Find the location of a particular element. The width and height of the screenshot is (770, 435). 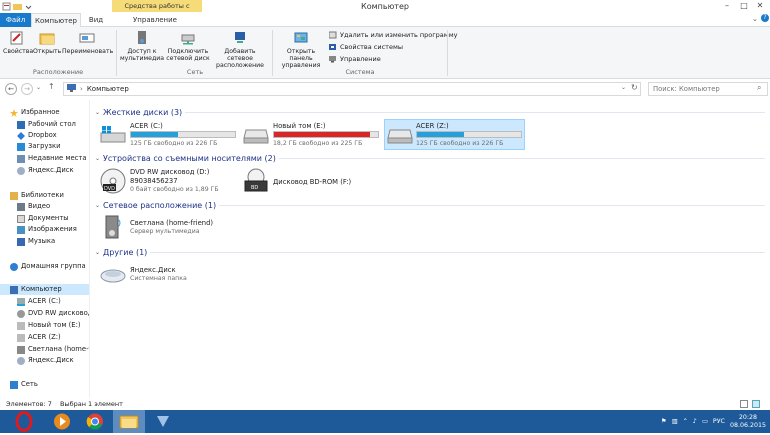

network-drive-icon is located at coordinates (188, 38).